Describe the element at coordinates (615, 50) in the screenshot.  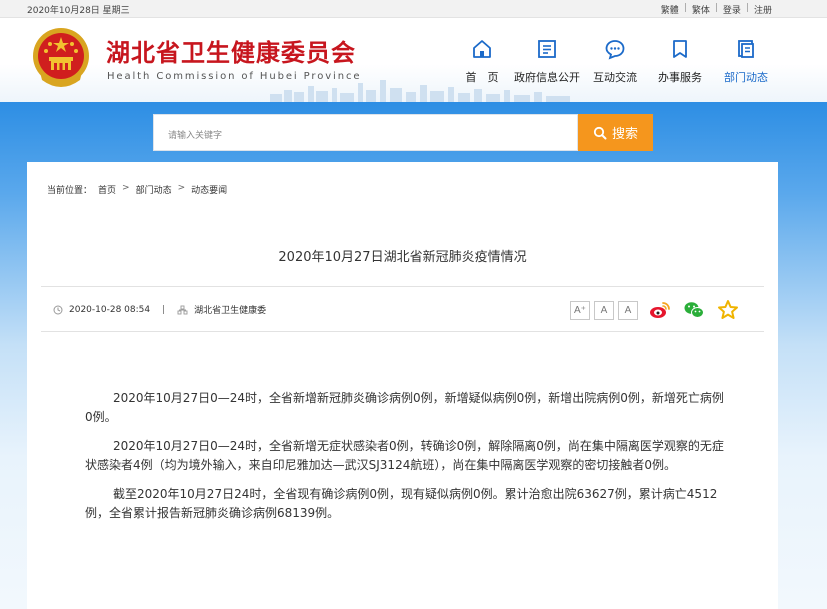
I see `chat-icon` at that location.